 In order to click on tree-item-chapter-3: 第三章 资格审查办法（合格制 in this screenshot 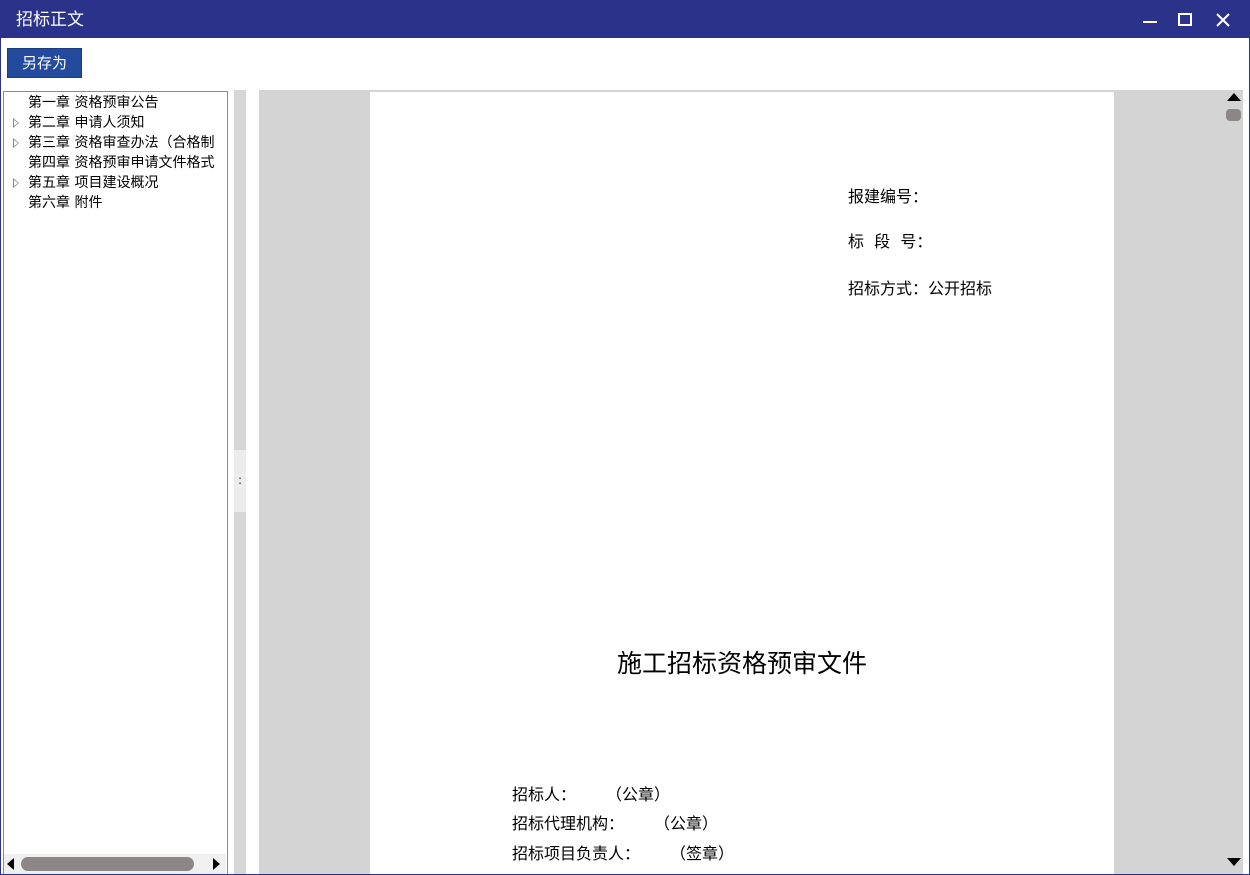, I will do `click(115, 143)`.